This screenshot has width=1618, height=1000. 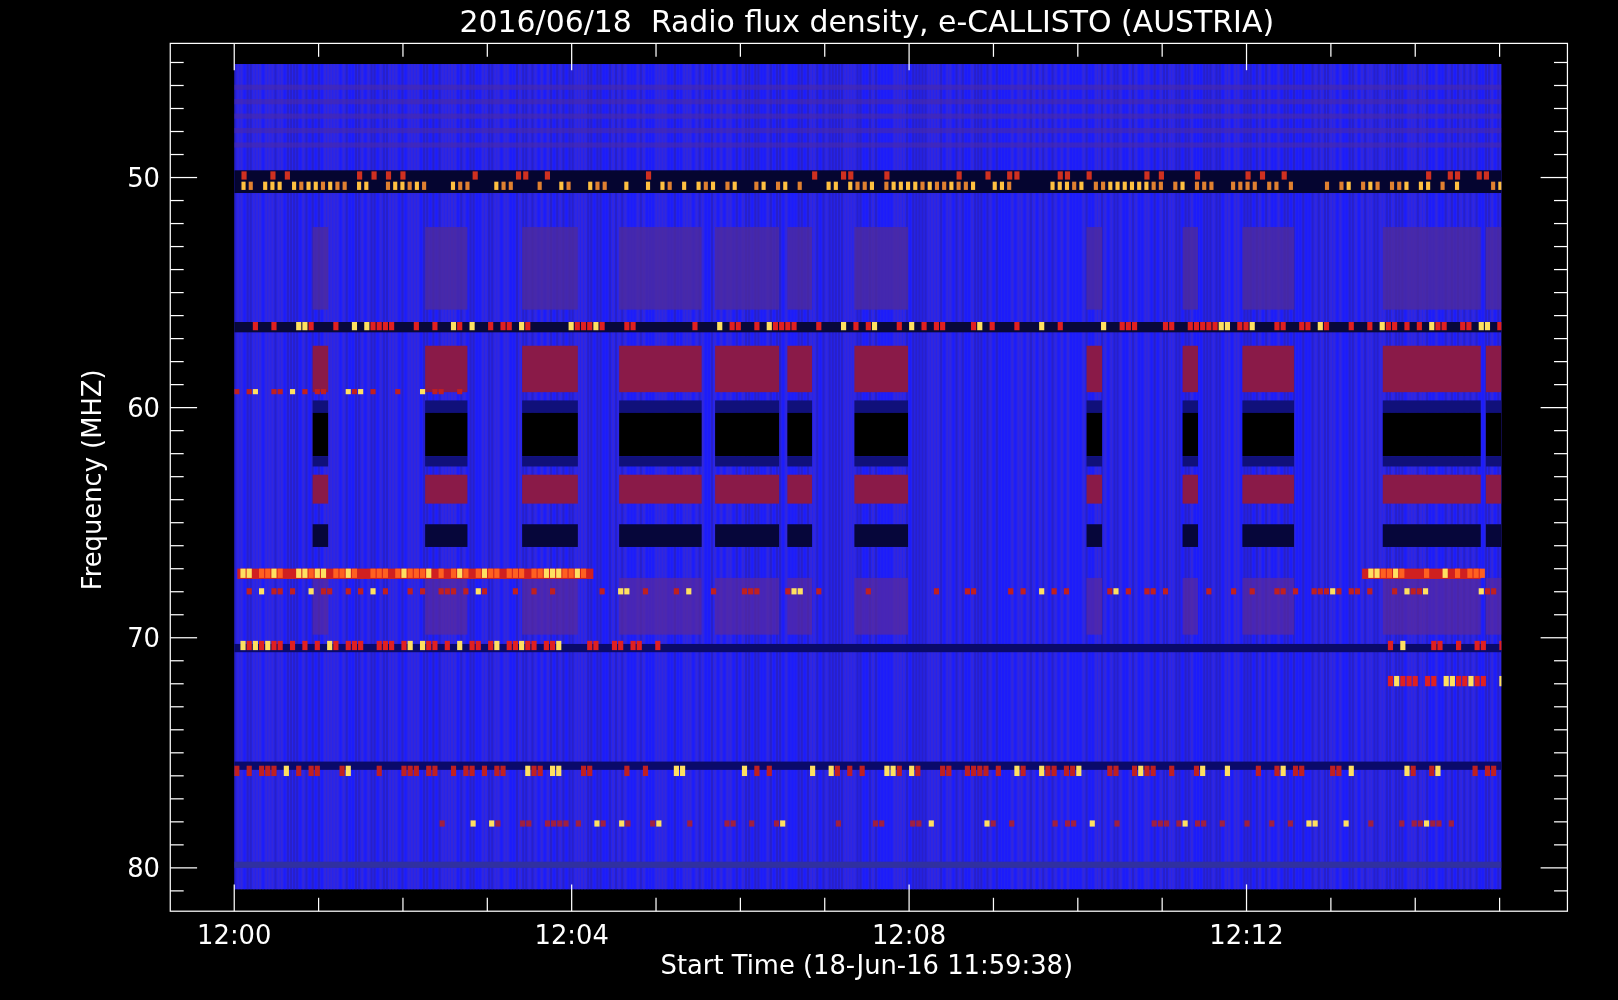 I want to click on y-tick-label: 60, so click(x=143, y=407).